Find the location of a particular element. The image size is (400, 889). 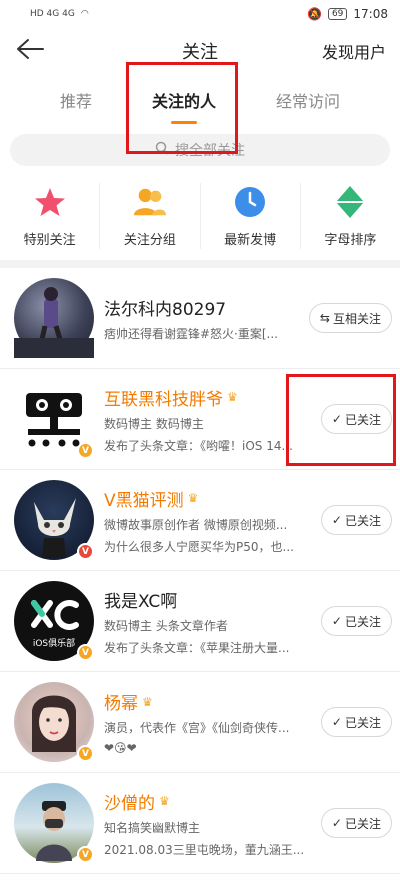

user-name: 我是XC啊 is located at coordinates (209, 599).